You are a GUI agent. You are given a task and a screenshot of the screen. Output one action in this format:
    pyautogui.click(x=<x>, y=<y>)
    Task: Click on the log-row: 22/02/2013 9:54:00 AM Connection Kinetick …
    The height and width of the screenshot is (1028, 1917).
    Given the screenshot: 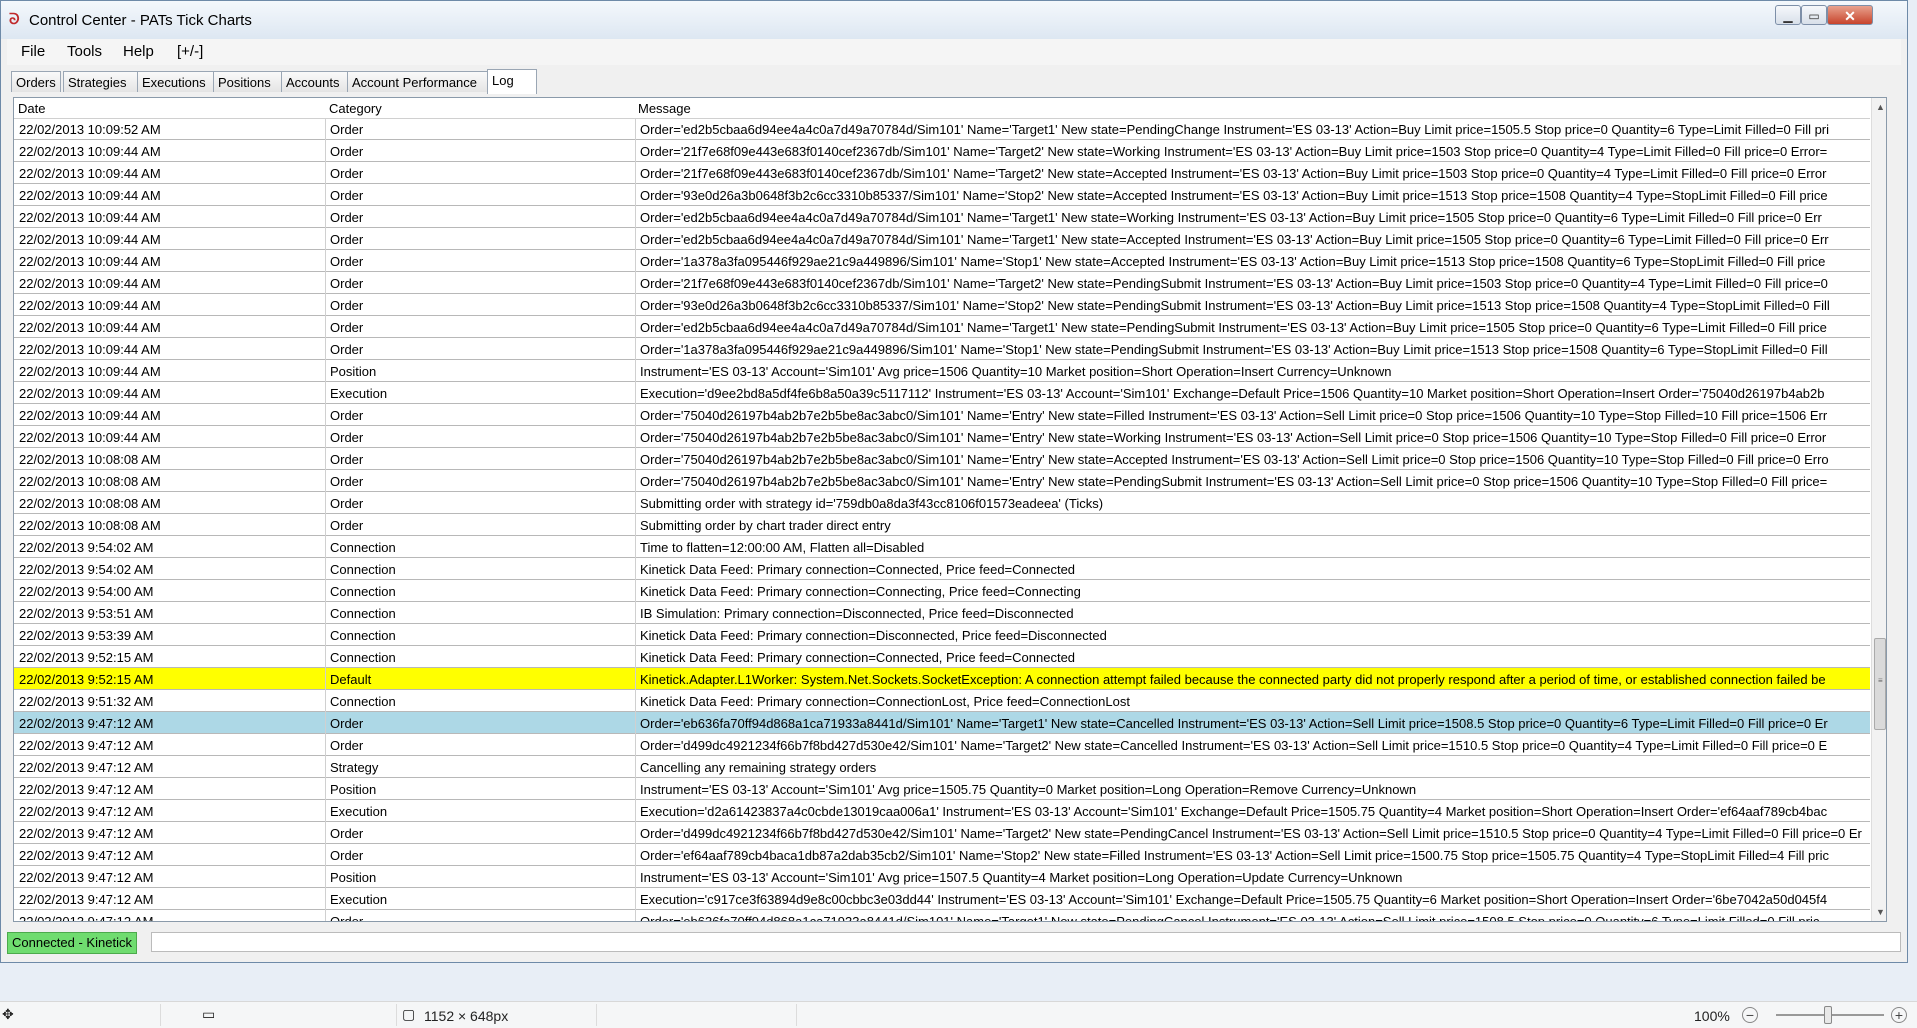 What is the action you would take?
    pyautogui.click(x=942, y=591)
    